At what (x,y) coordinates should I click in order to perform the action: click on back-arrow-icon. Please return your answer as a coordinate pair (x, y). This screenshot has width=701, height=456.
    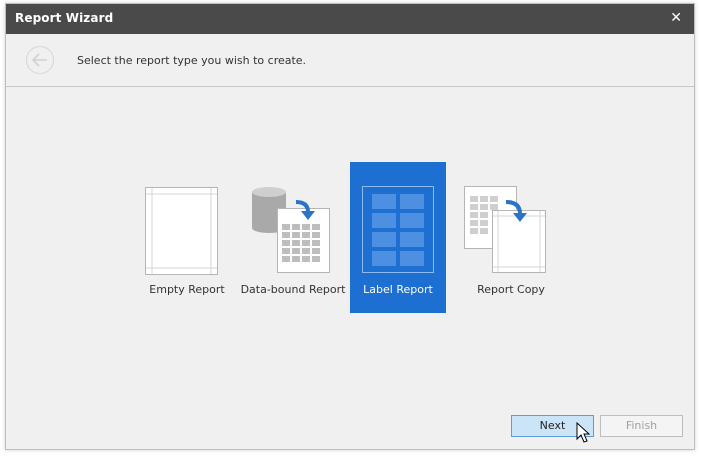
    Looking at the image, I should click on (40, 60).